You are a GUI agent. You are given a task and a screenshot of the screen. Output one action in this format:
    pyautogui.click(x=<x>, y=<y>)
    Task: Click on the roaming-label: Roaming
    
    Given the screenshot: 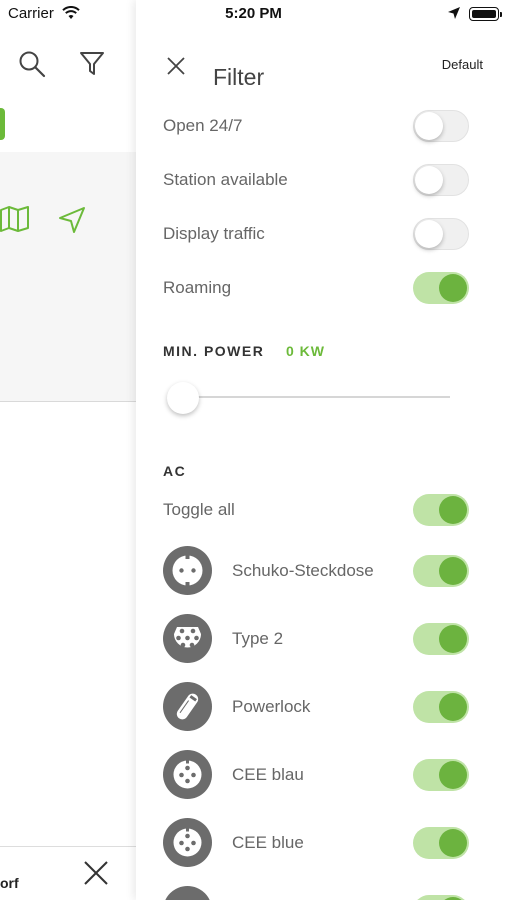 What is the action you would take?
    pyautogui.click(x=197, y=287)
    